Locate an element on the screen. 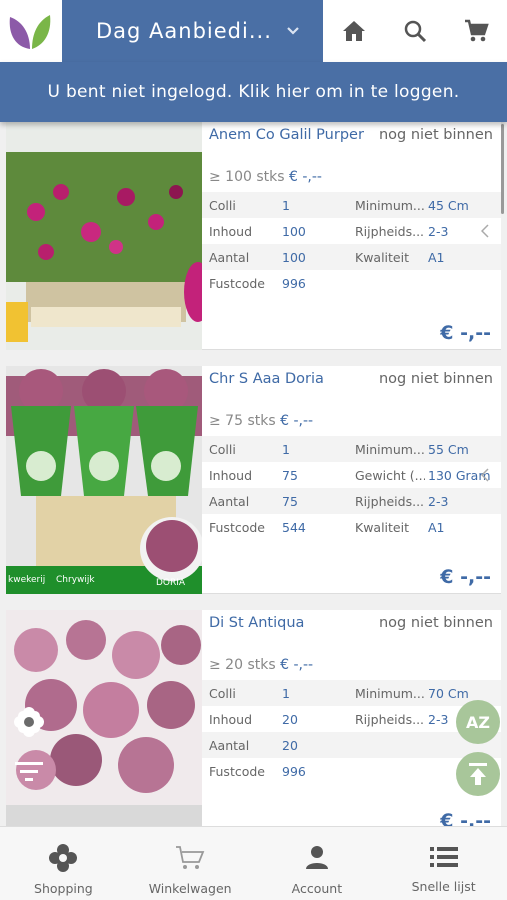  scroll-top-button is located at coordinates (478, 774).